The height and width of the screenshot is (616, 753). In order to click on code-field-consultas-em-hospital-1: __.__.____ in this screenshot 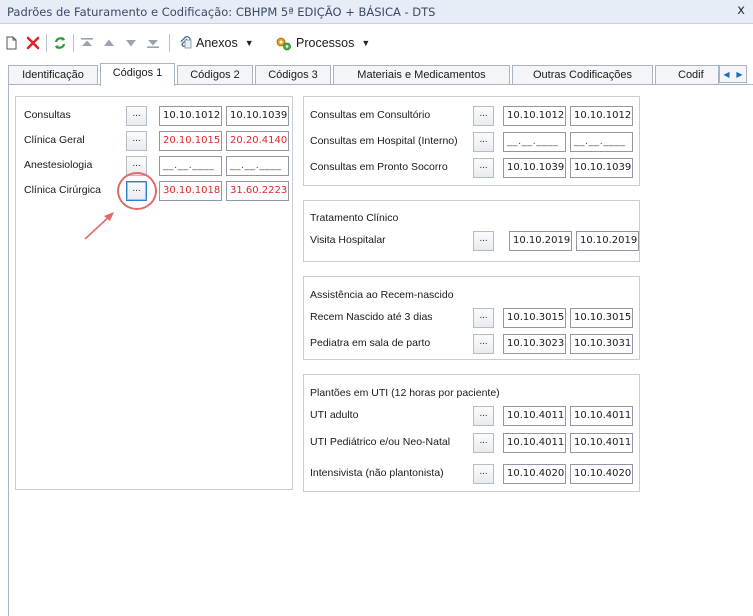, I will do `click(534, 142)`.